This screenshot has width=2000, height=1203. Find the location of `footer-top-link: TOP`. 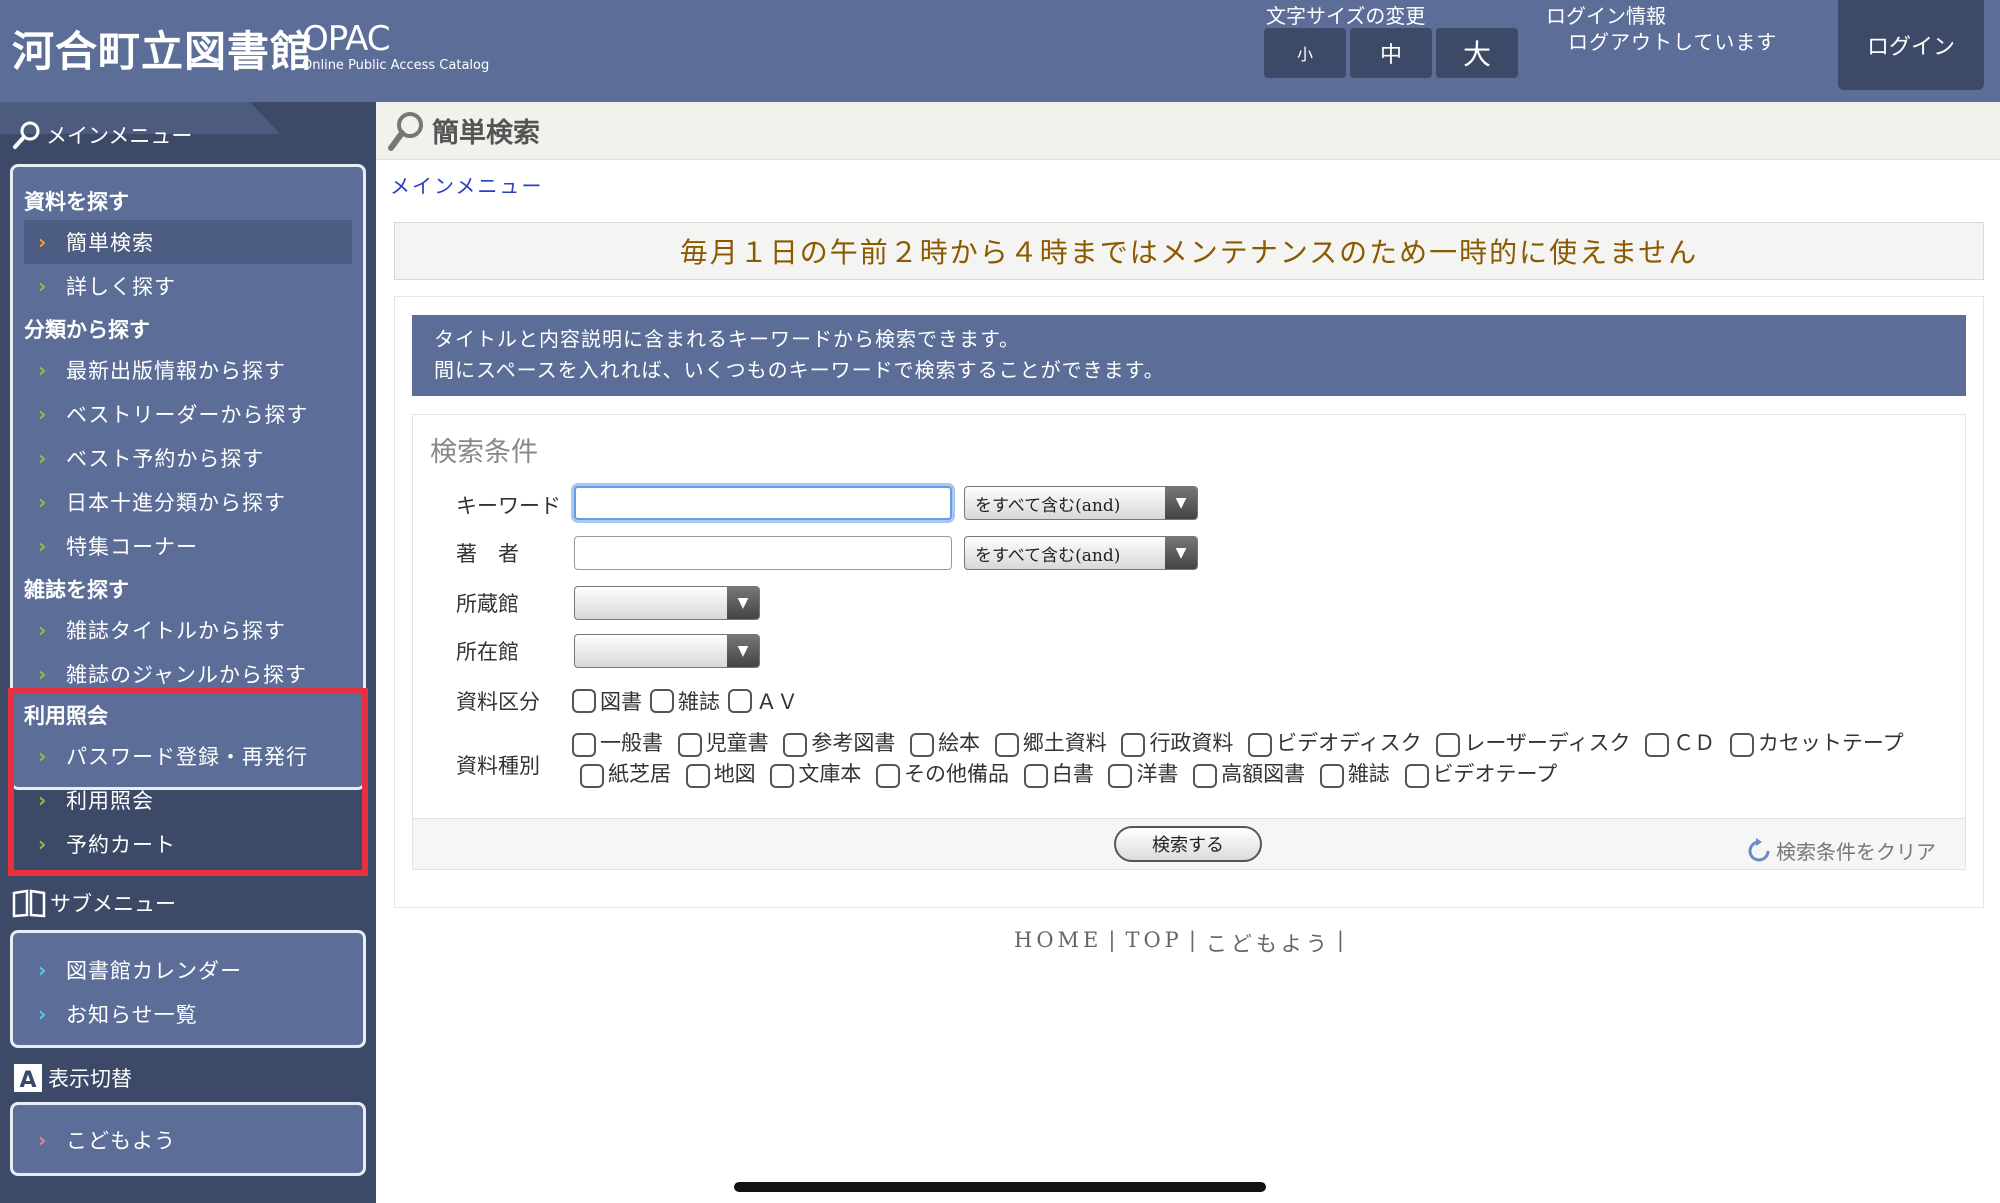

footer-top-link: TOP is located at coordinates (1153, 943).